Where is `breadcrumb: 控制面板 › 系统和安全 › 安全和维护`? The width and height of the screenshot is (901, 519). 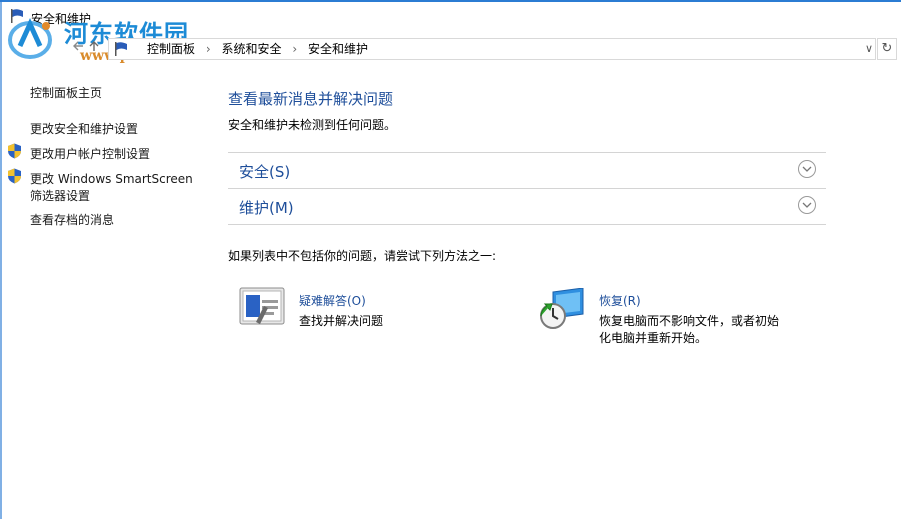
breadcrumb: 控制面板 › 系统和安全 › 安全和维护 is located at coordinates (257, 49).